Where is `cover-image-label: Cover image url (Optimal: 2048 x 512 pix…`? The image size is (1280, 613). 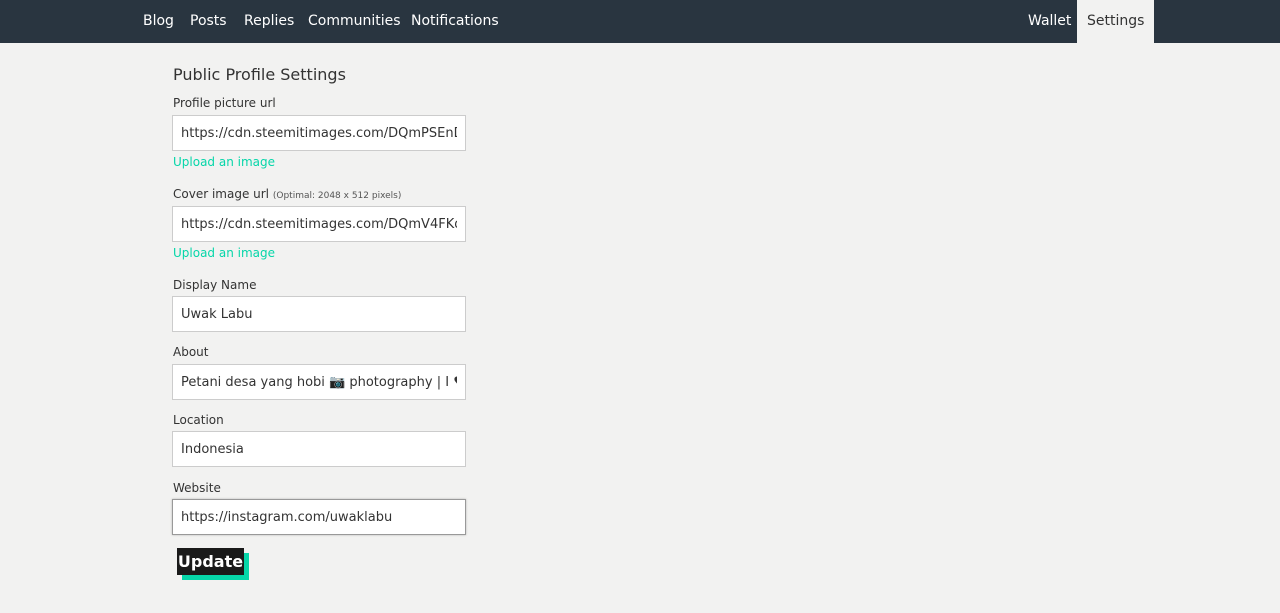
cover-image-label: Cover image url (Optimal: 2048 x 512 pix… is located at coordinates (287, 194).